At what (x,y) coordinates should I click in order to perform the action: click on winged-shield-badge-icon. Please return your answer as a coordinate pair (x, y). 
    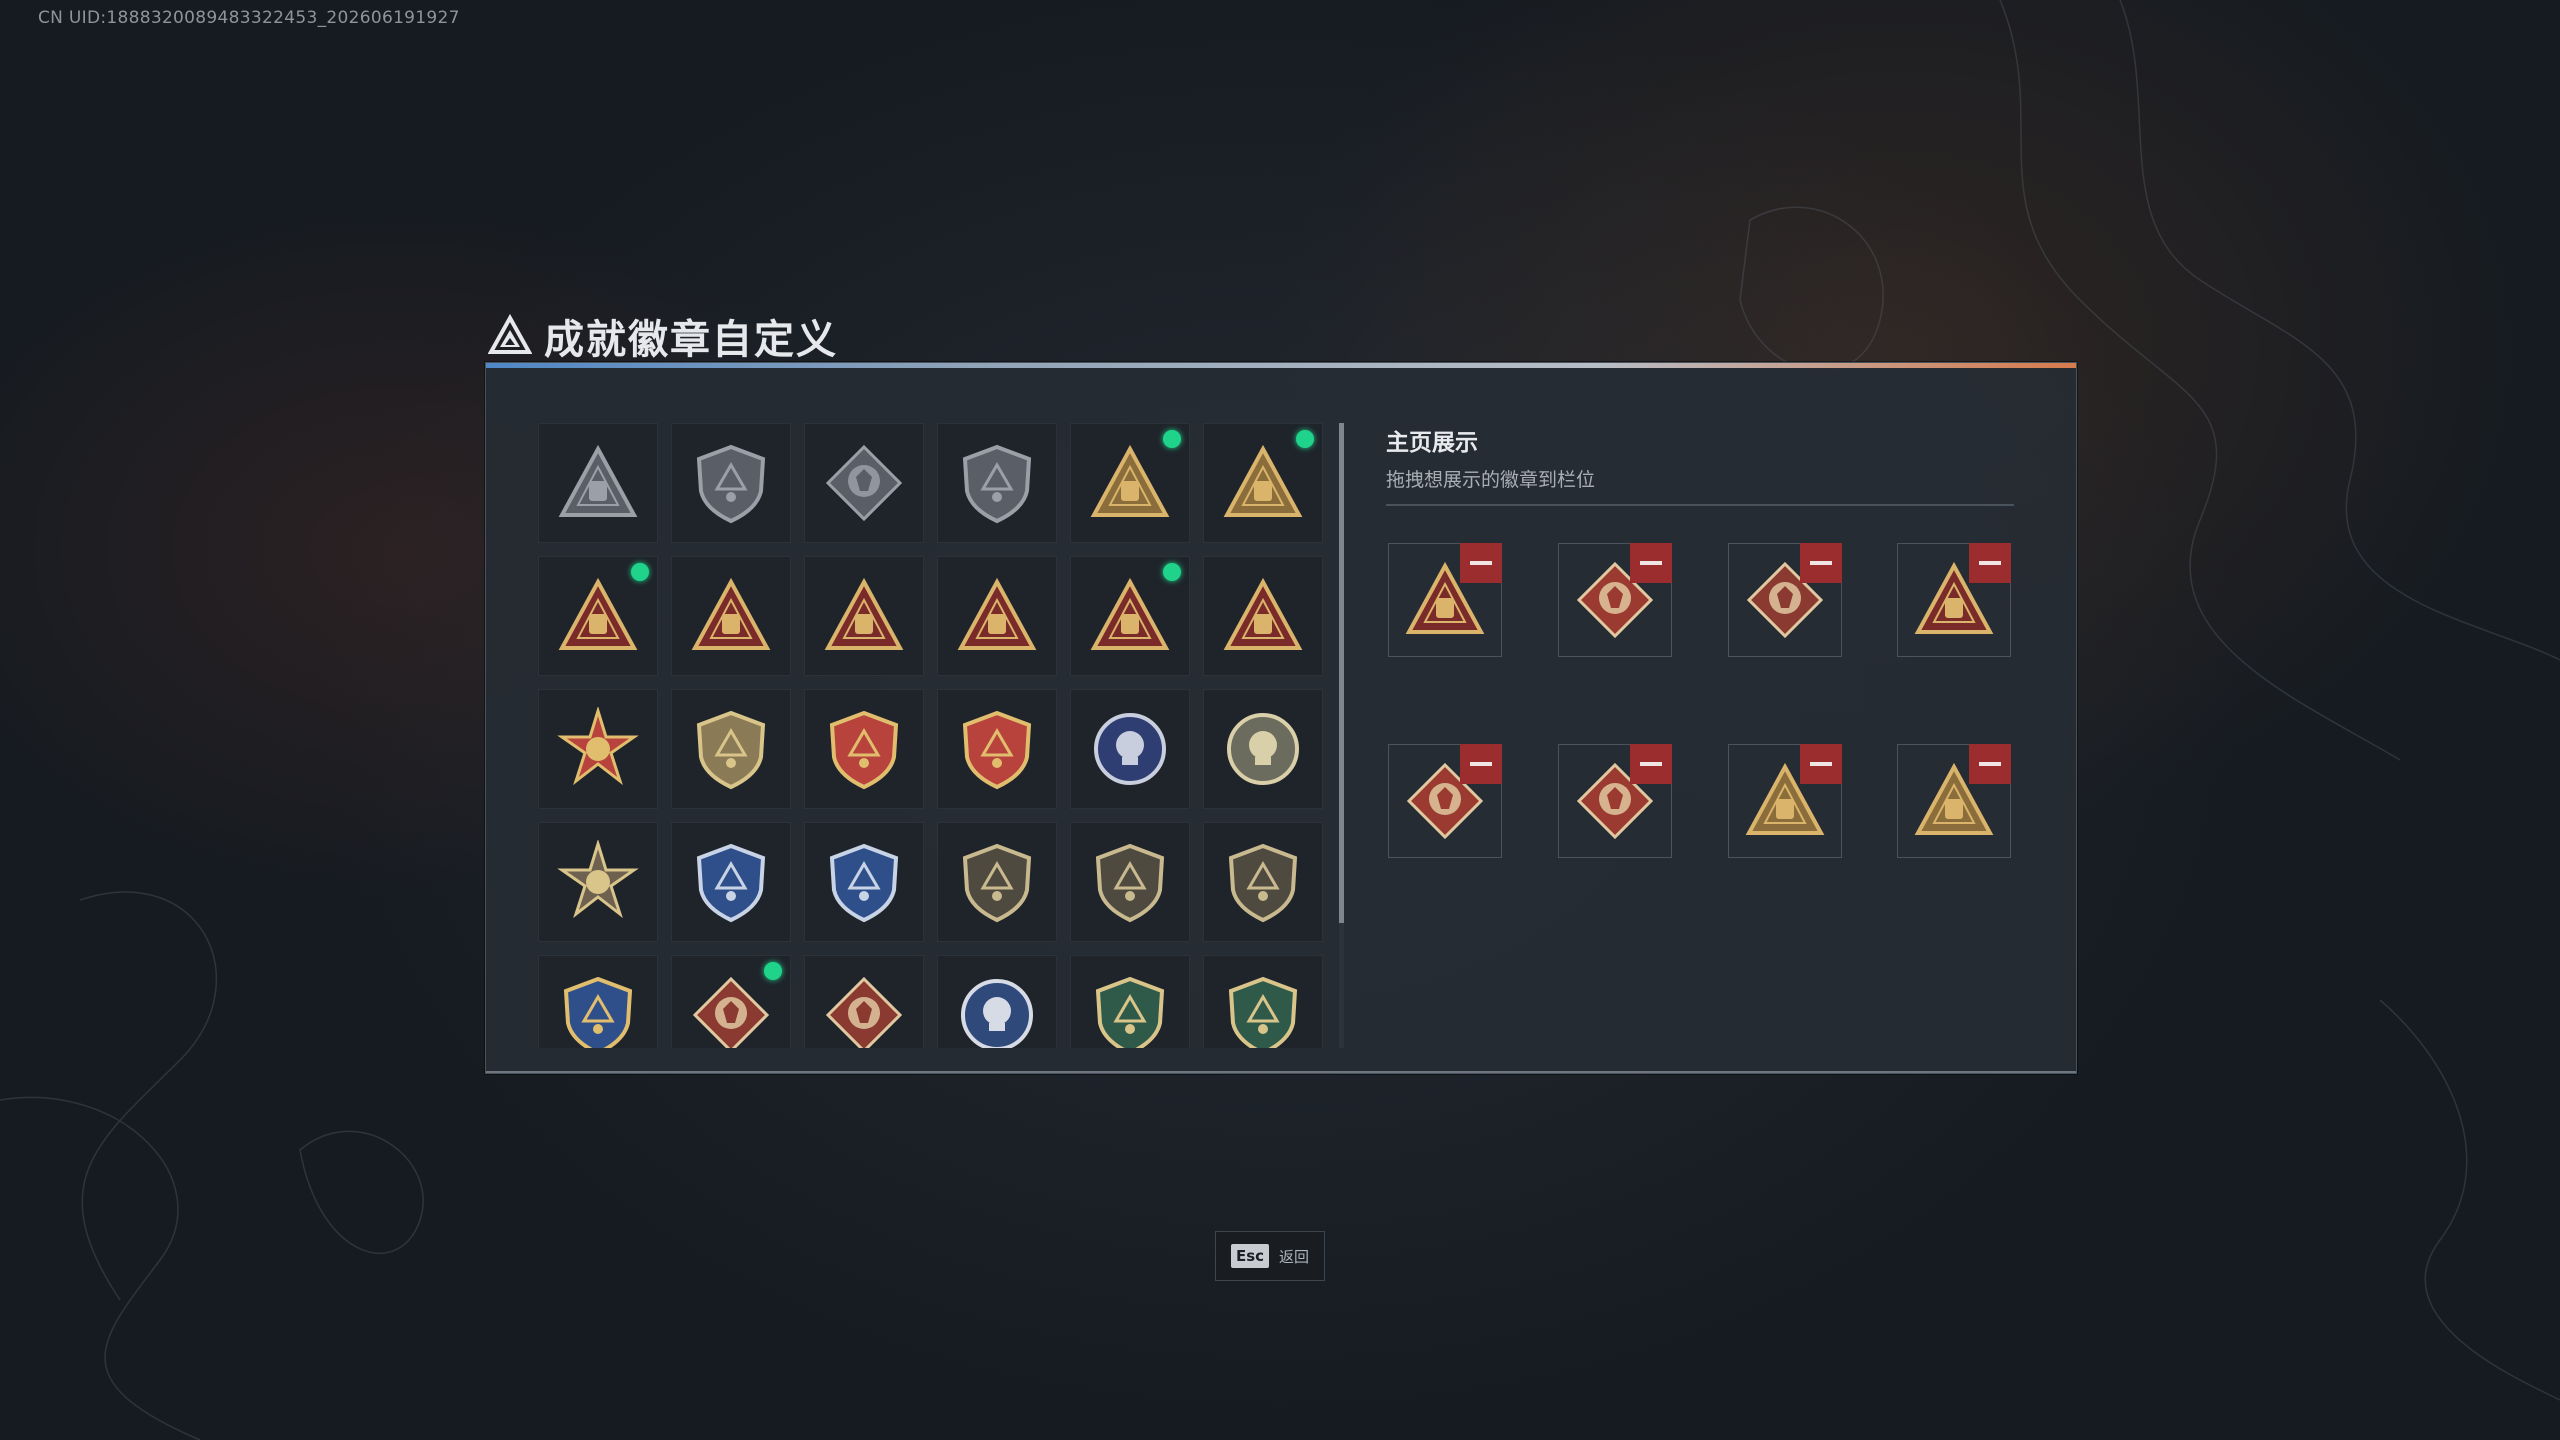
    Looking at the image, I should click on (864, 750).